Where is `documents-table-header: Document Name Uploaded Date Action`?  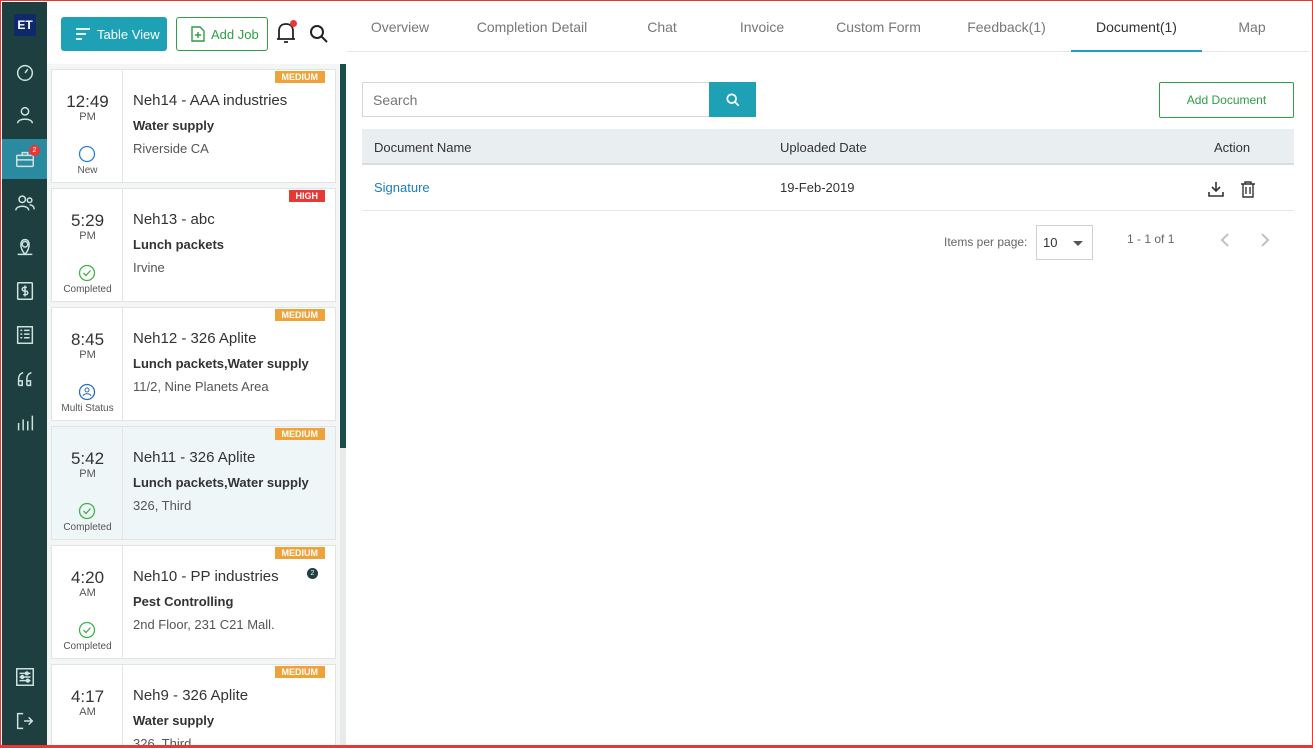 documents-table-header: Document Name Uploaded Date Action is located at coordinates (828, 147).